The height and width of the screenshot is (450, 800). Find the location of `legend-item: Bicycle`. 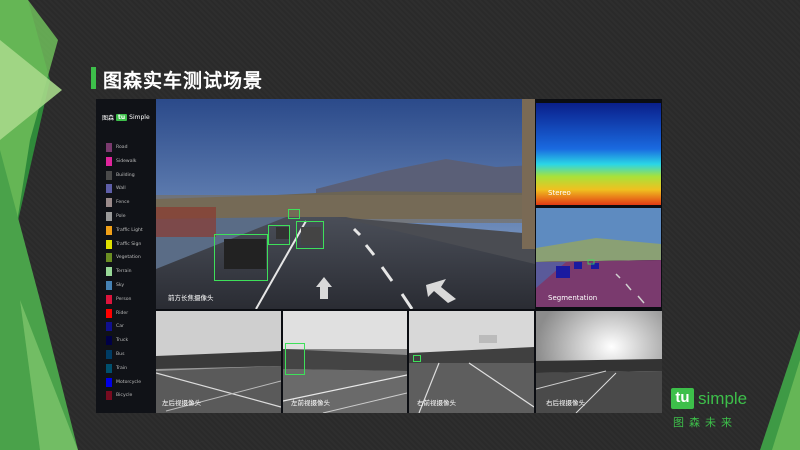

legend-item: Bicycle is located at coordinates (119, 396).